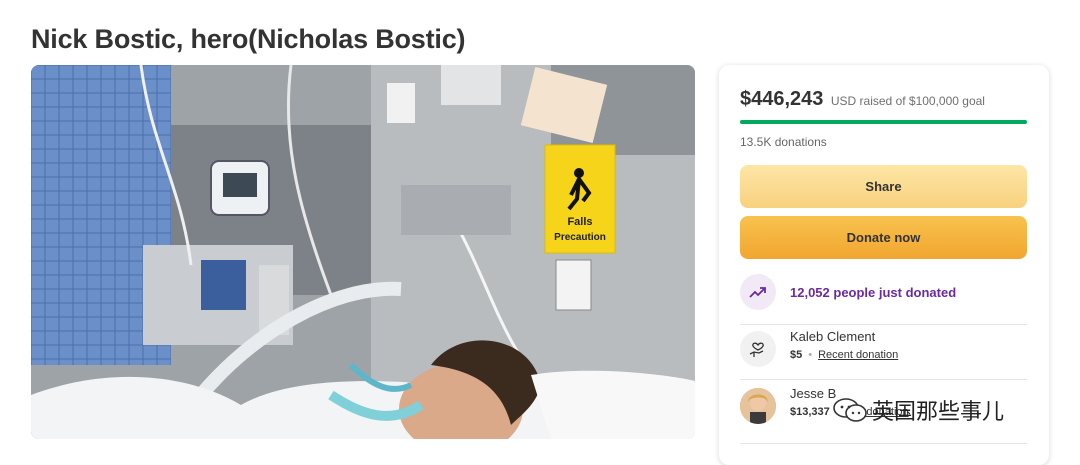 This screenshot has height=465, width=1080. Describe the element at coordinates (813, 393) in the screenshot. I see `donor-name: Jesse B` at that location.